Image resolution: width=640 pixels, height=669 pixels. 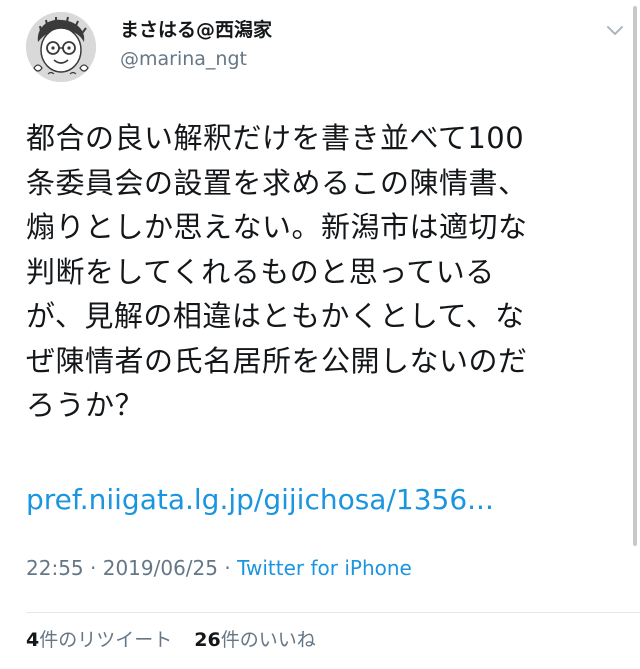 I want to click on likes-label: 件のいいね, so click(x=268, y=640).